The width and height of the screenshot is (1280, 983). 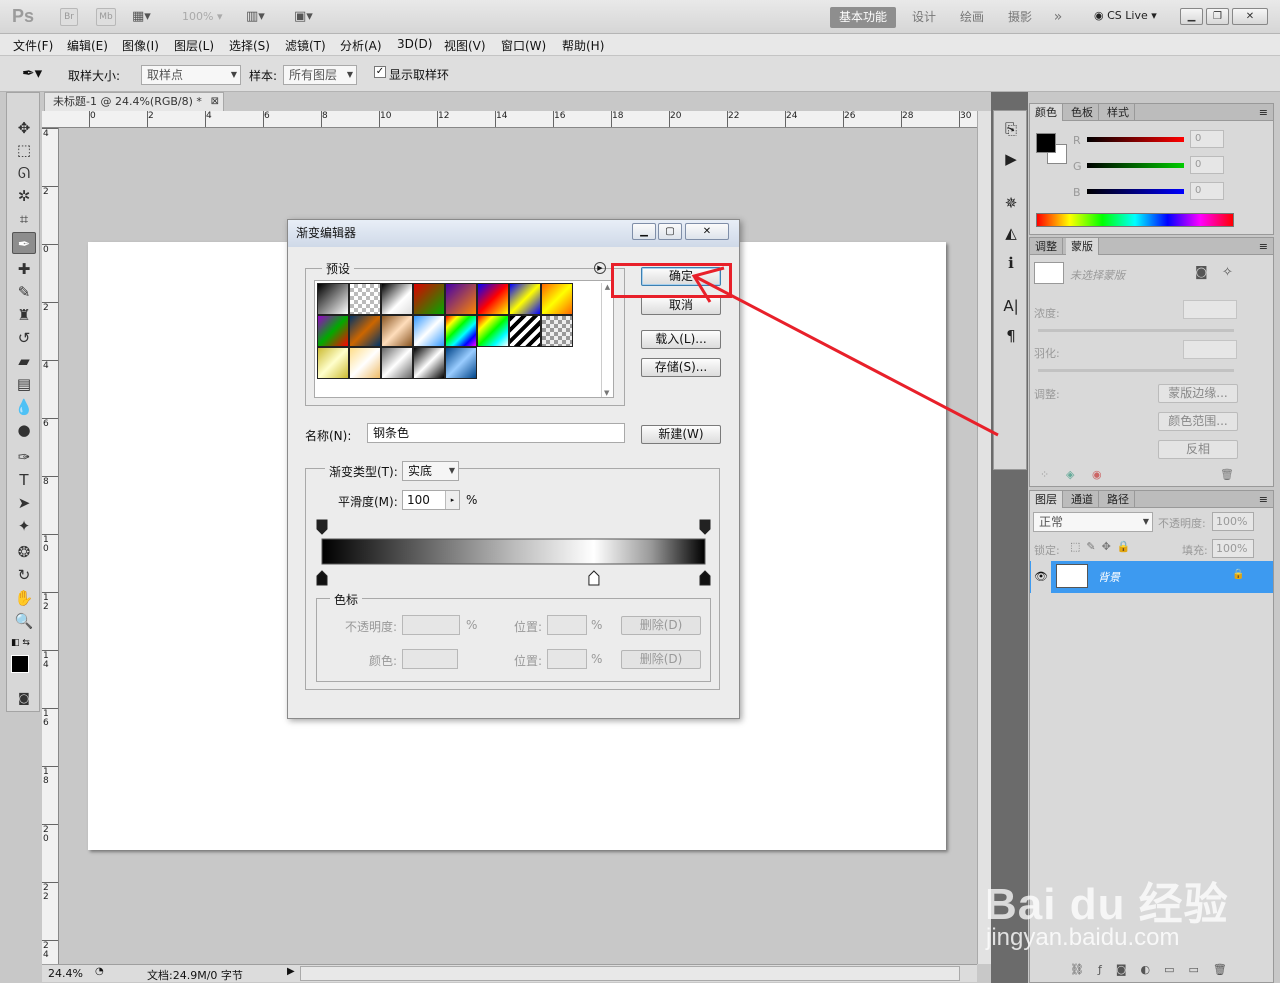 What do you see at coordinates (24, 457) in the screenshot?
I see `pen-tool-icon: ✑` at bounding box center [24, 457].